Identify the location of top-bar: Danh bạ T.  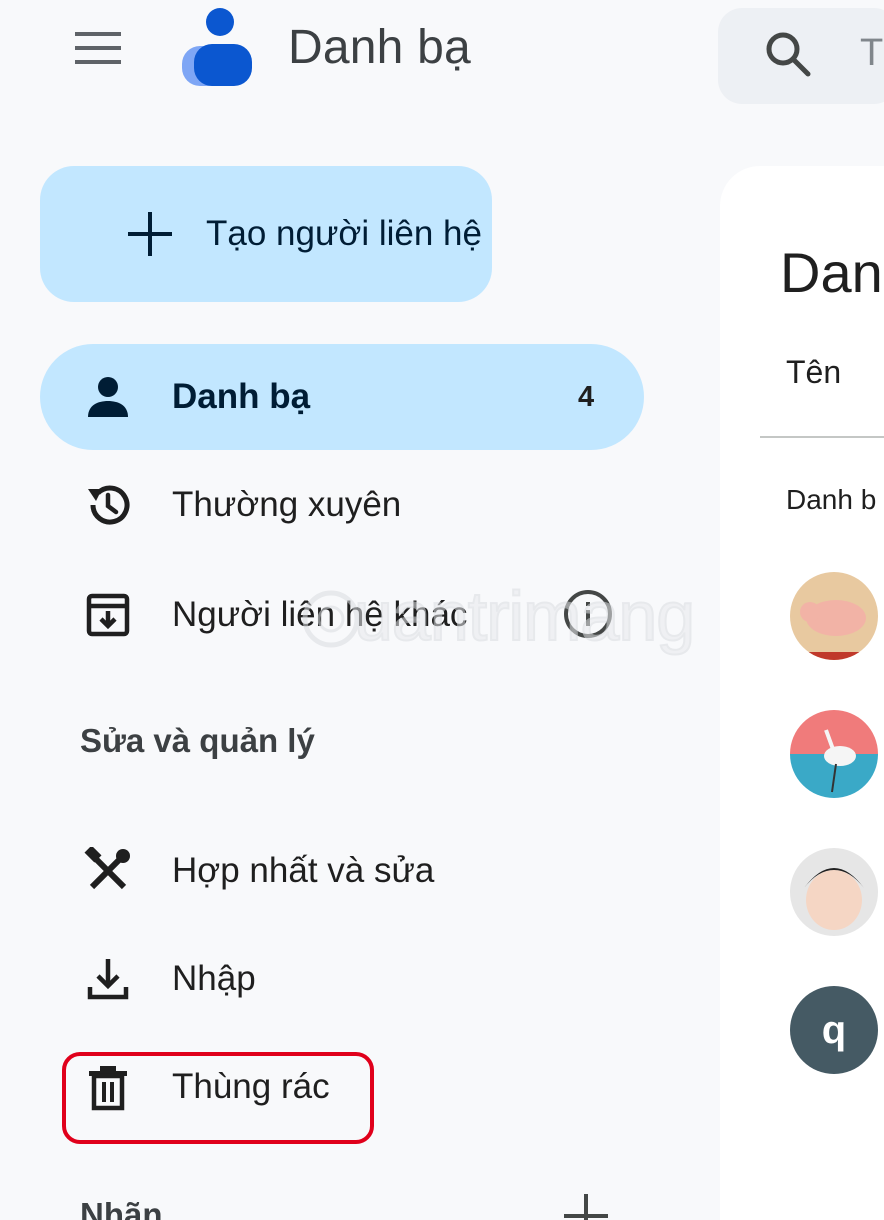
(442, 59).